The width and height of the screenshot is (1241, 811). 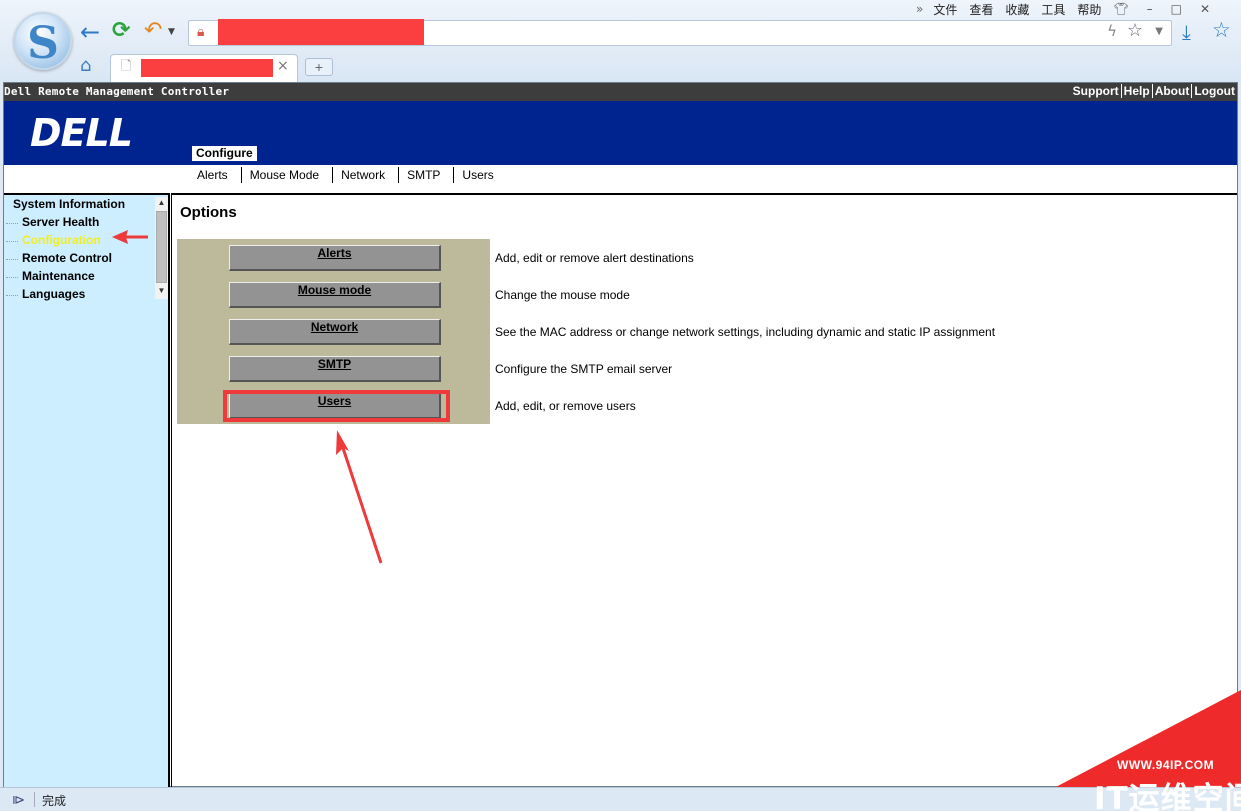 What do you see at coordinates (359, 497) in the screenshot?
I see `users-arrow-icon` at bounding box center [359, 497].